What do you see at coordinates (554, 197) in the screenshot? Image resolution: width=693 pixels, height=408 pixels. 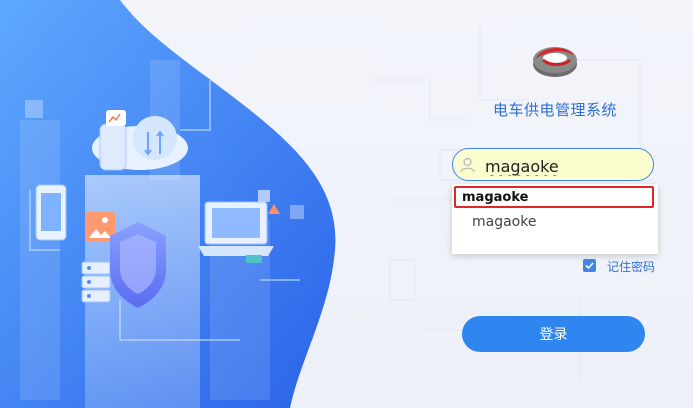 I see `autocomplete-highlighted-item: magaoke` at bounding box center [554, 197].